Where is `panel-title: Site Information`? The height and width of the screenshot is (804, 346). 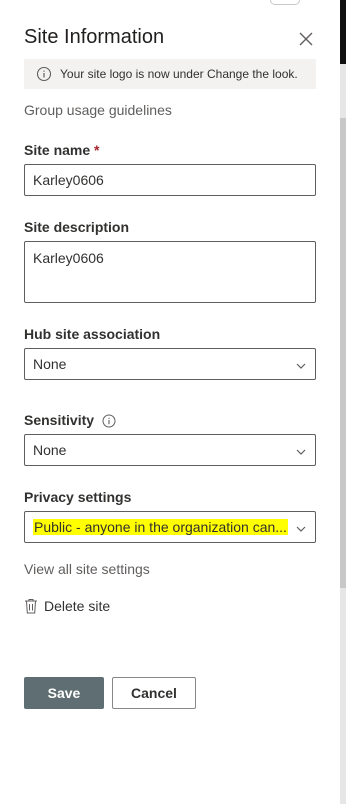
panel-title: Site Information is located at coordinates (94, 37).